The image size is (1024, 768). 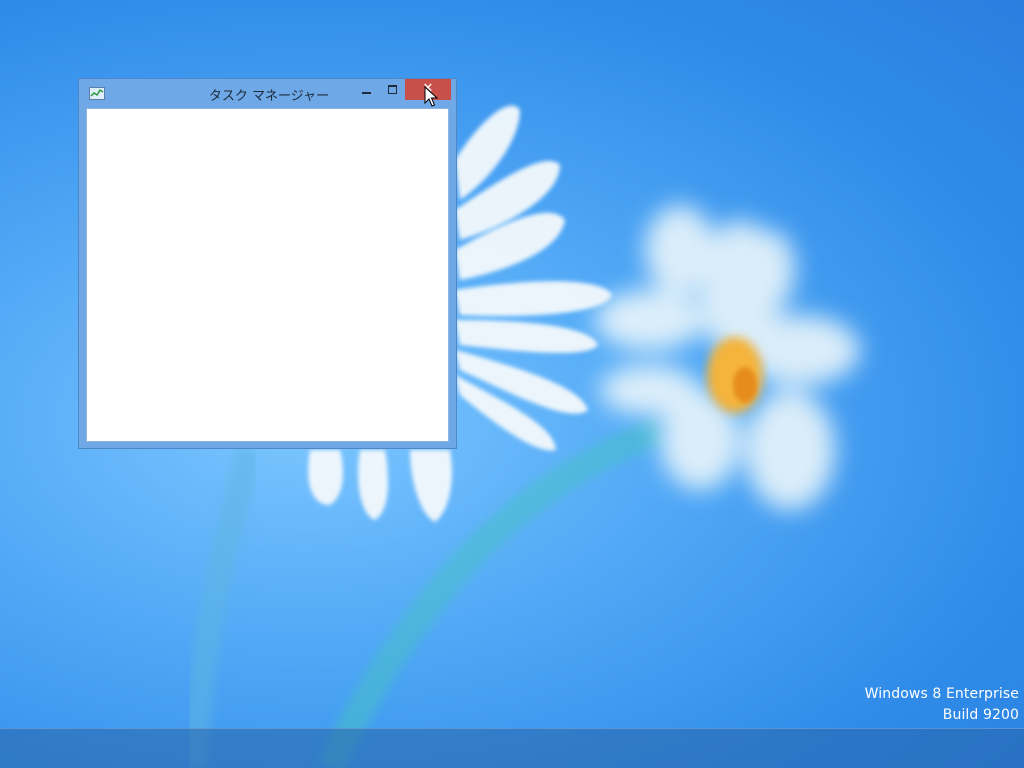 I want to click on maximize-button, so click(x=393, y=89).